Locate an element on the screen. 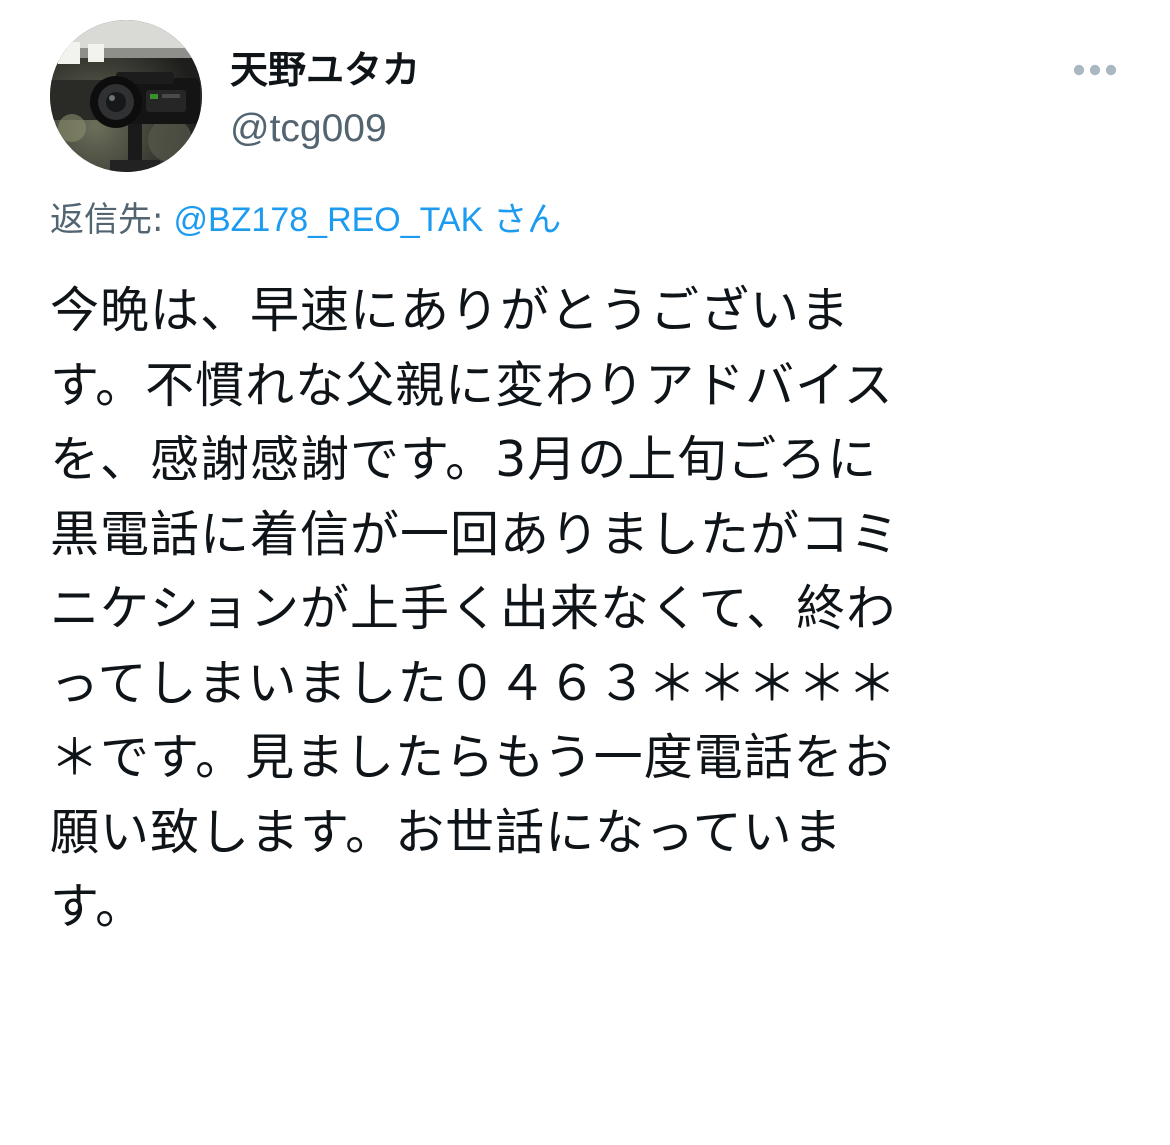 This screenshot has height=1145, width=1170. tweet-line: す。 is located at coordinates (98, 906).